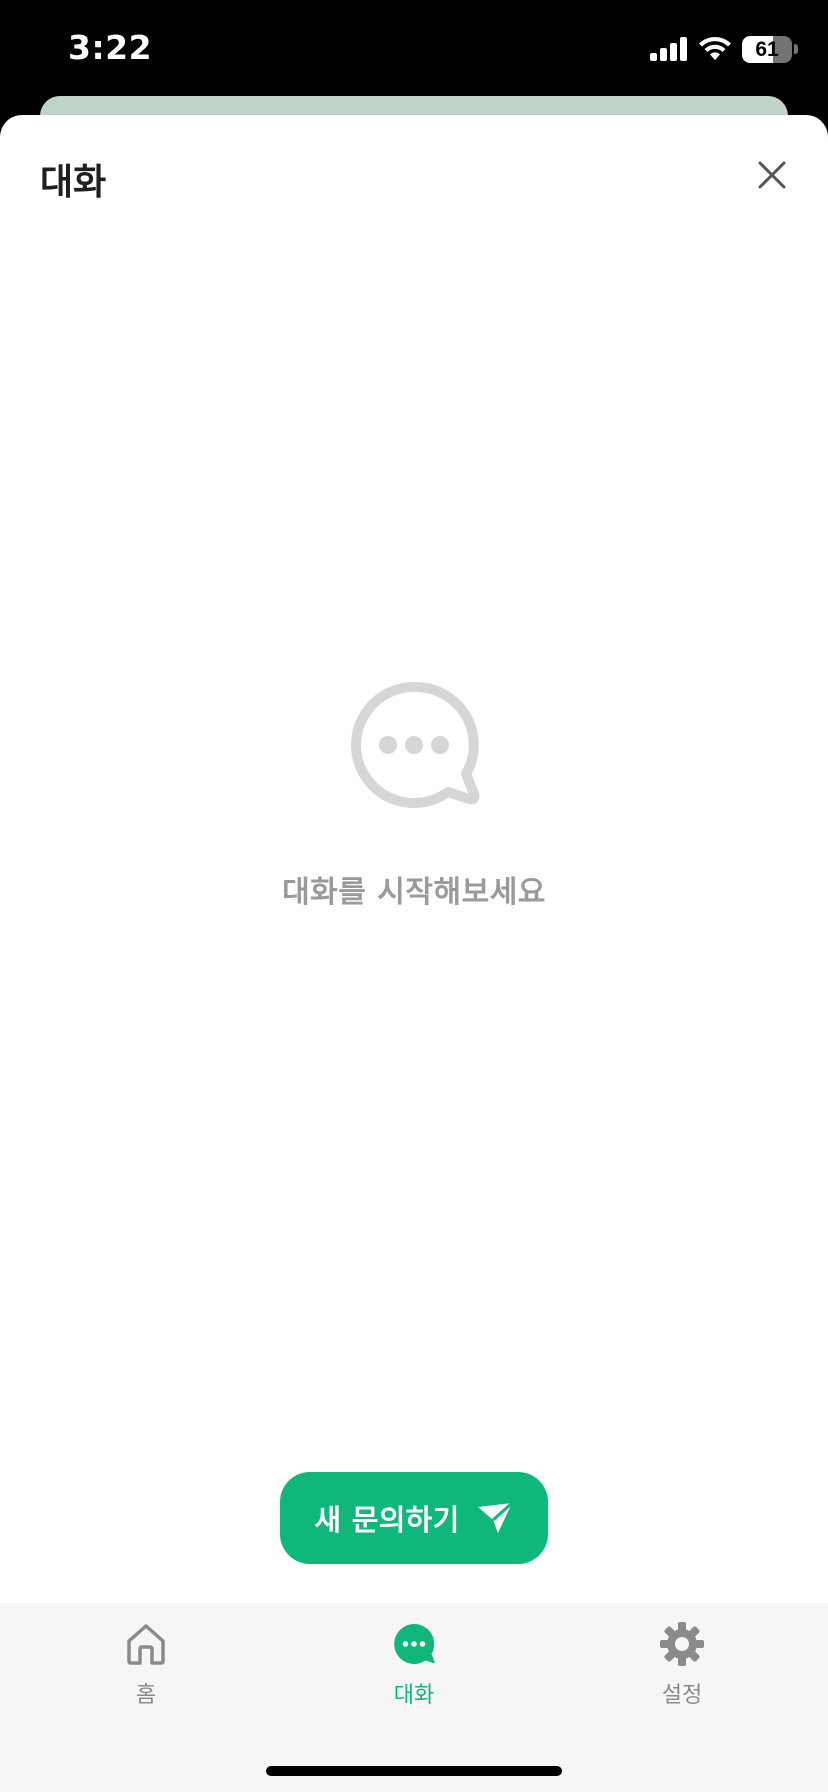 The width and height of the screenshot is (828, 1792). I want to click on empty-state: 대화를 시작해보세요, so click(414, 793).